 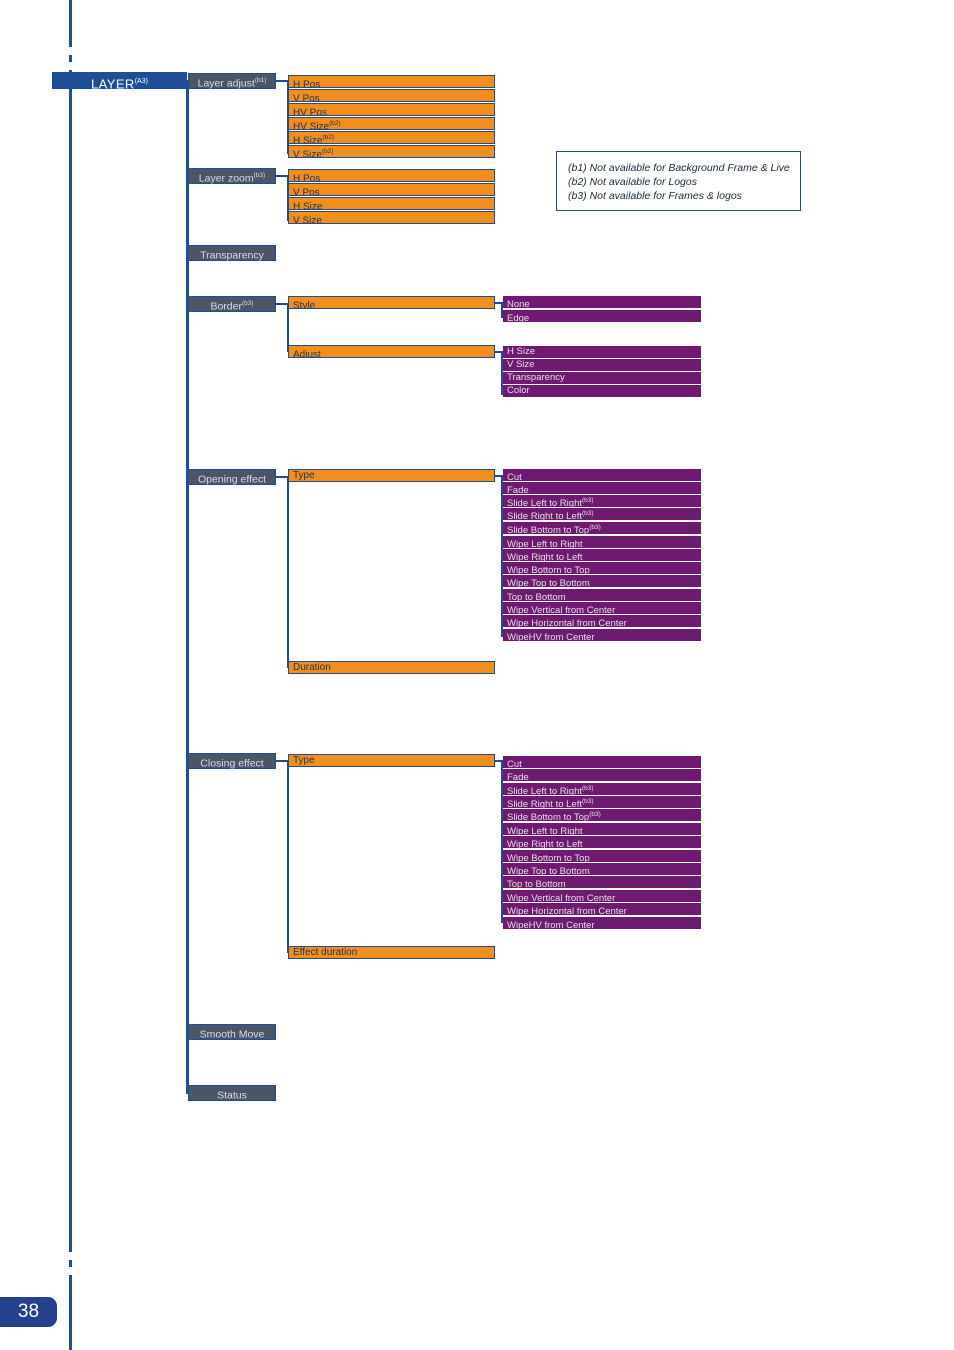 What do you see at coordinates (602, 302) in the screenshot?
I see `item-border-style-none: None` at bounding box center [602, 302].